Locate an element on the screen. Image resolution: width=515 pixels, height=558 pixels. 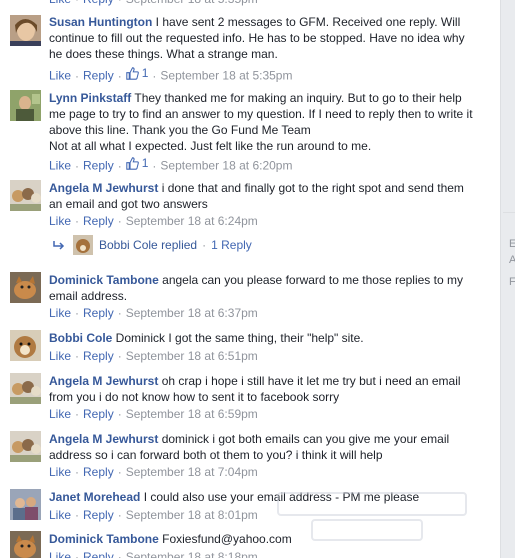
comment-actions-partial: Like·Reply·September 18 at 5:35pm is located at coordinates (153, 3).